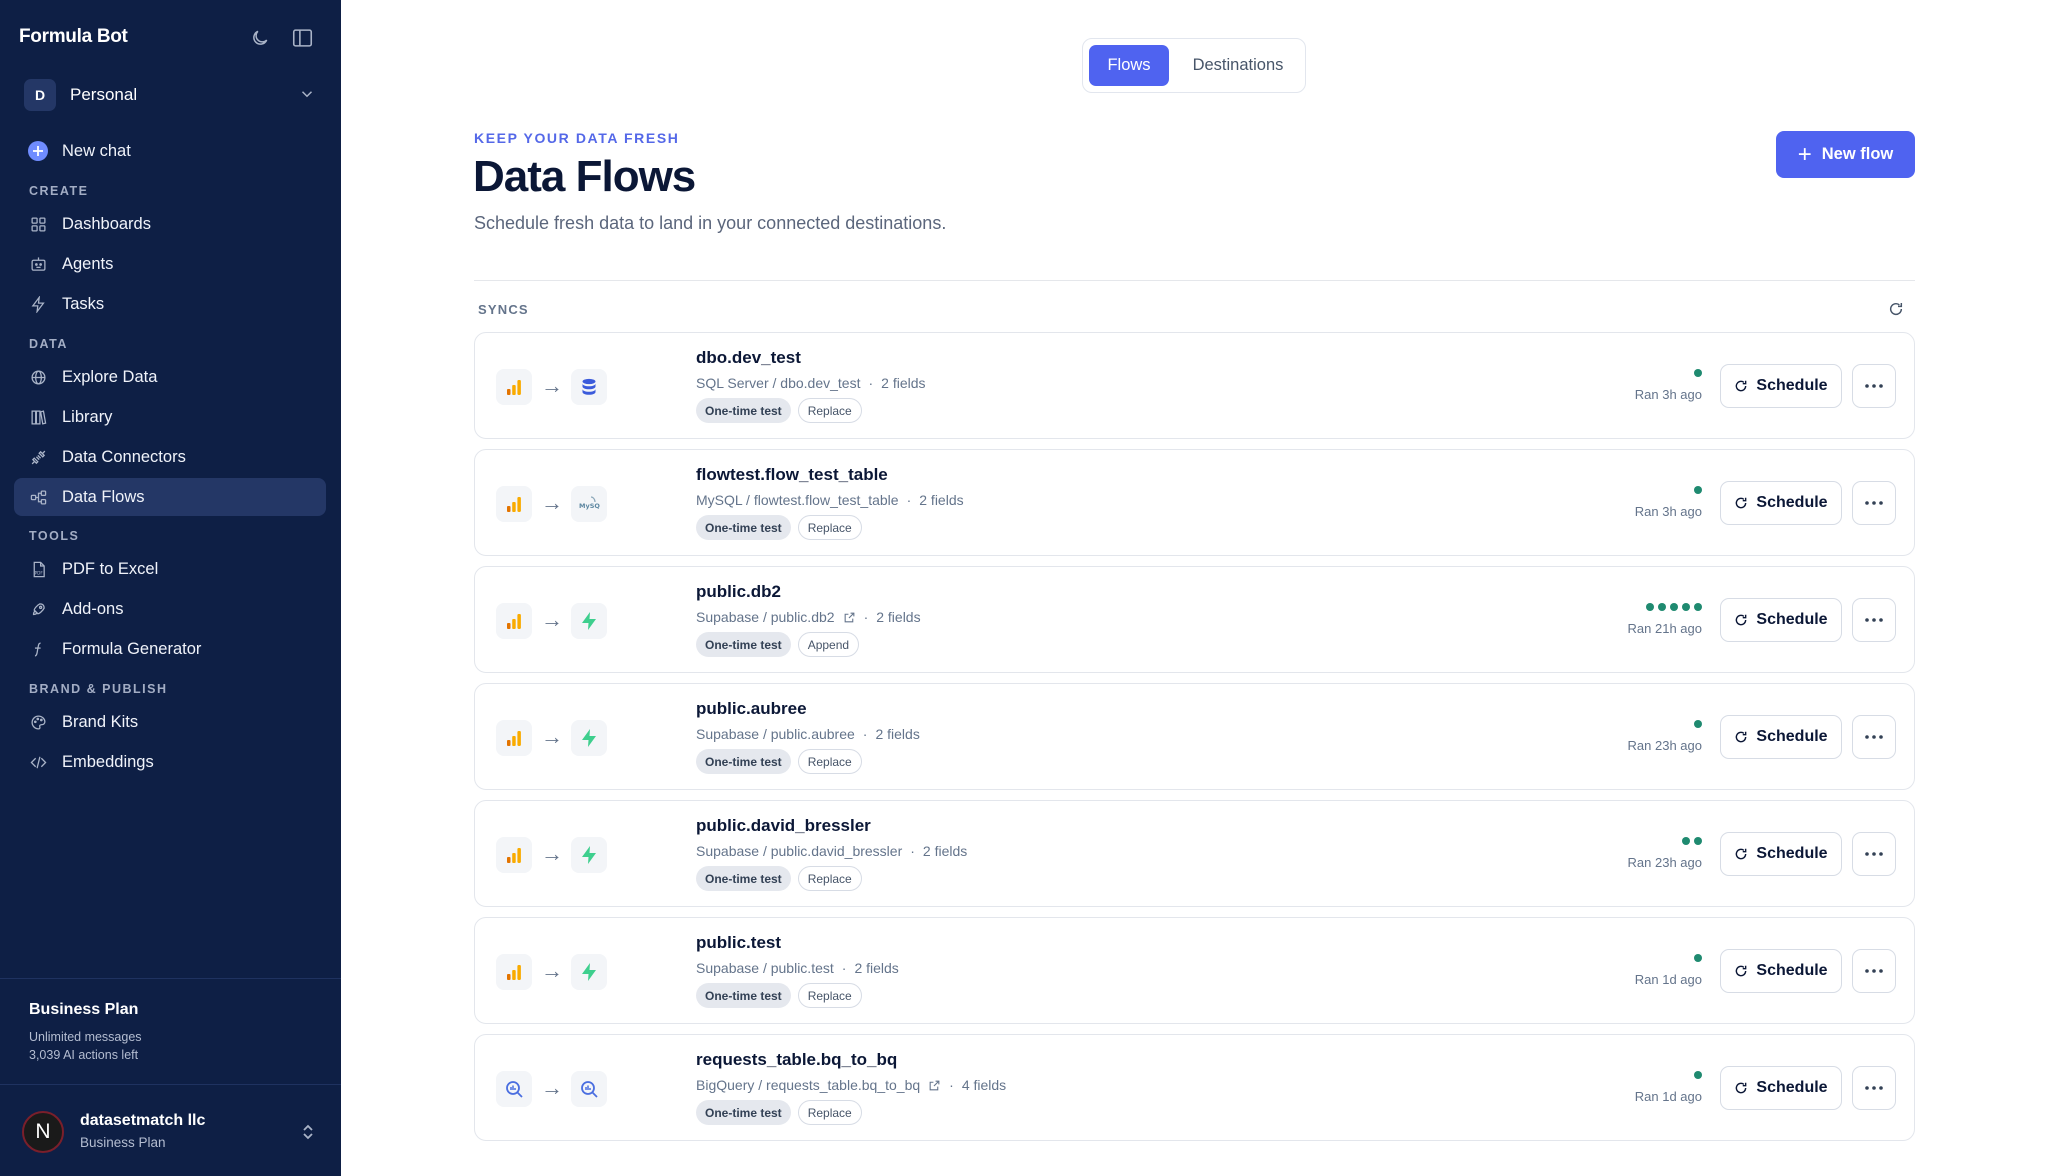  What do you see at coordinates (738, 592) in the screenshot?
I see `flow-name: public.db2` at bounding box center [738, 592].